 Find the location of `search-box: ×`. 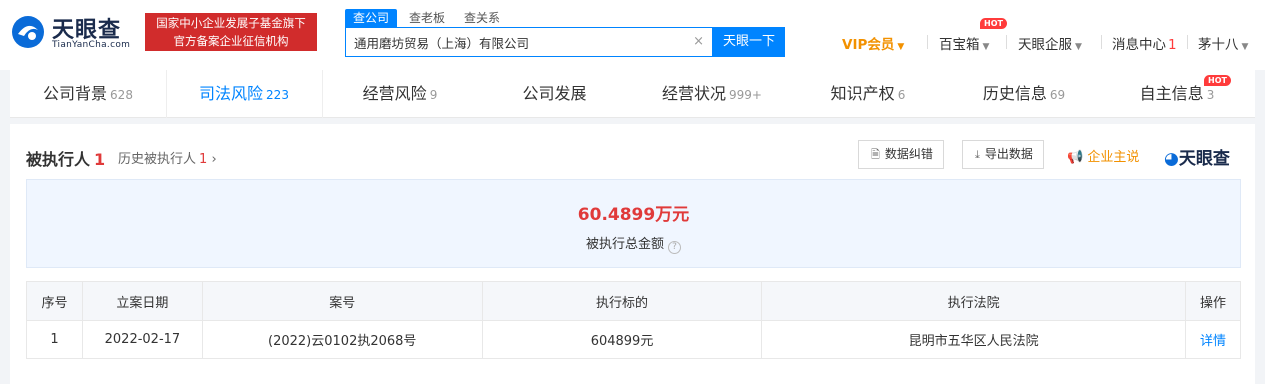

search-box: × is located at coordinates (529, 42).